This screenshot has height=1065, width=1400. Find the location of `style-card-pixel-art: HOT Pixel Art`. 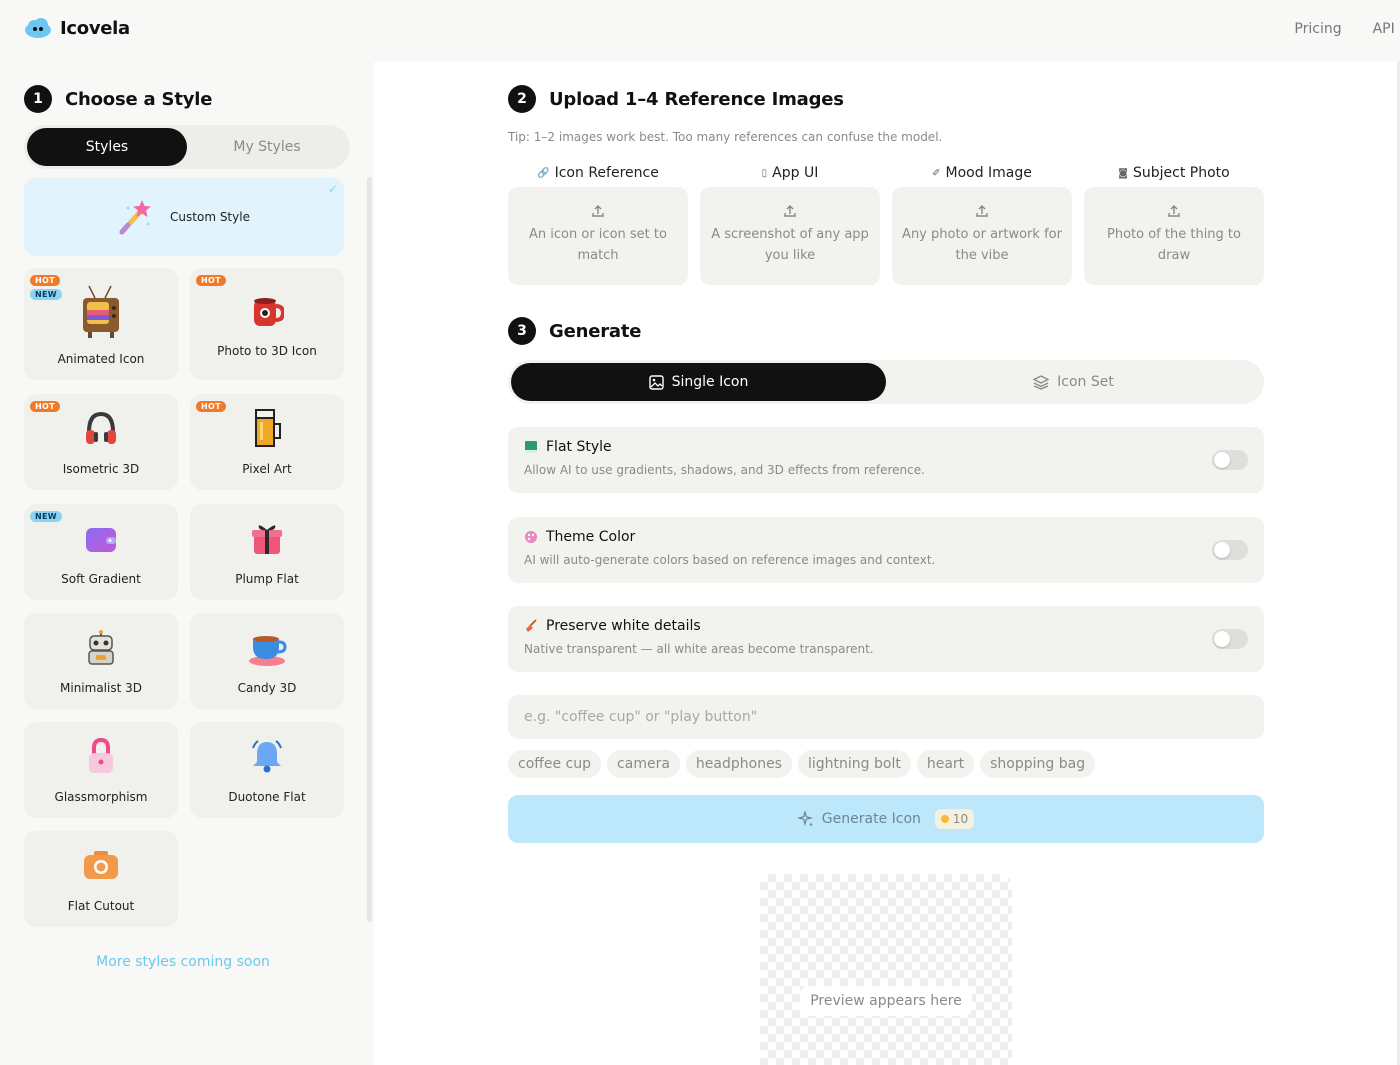

style-card-pixel-art: HOT Pixel Art is located at coordinates (267, 442).